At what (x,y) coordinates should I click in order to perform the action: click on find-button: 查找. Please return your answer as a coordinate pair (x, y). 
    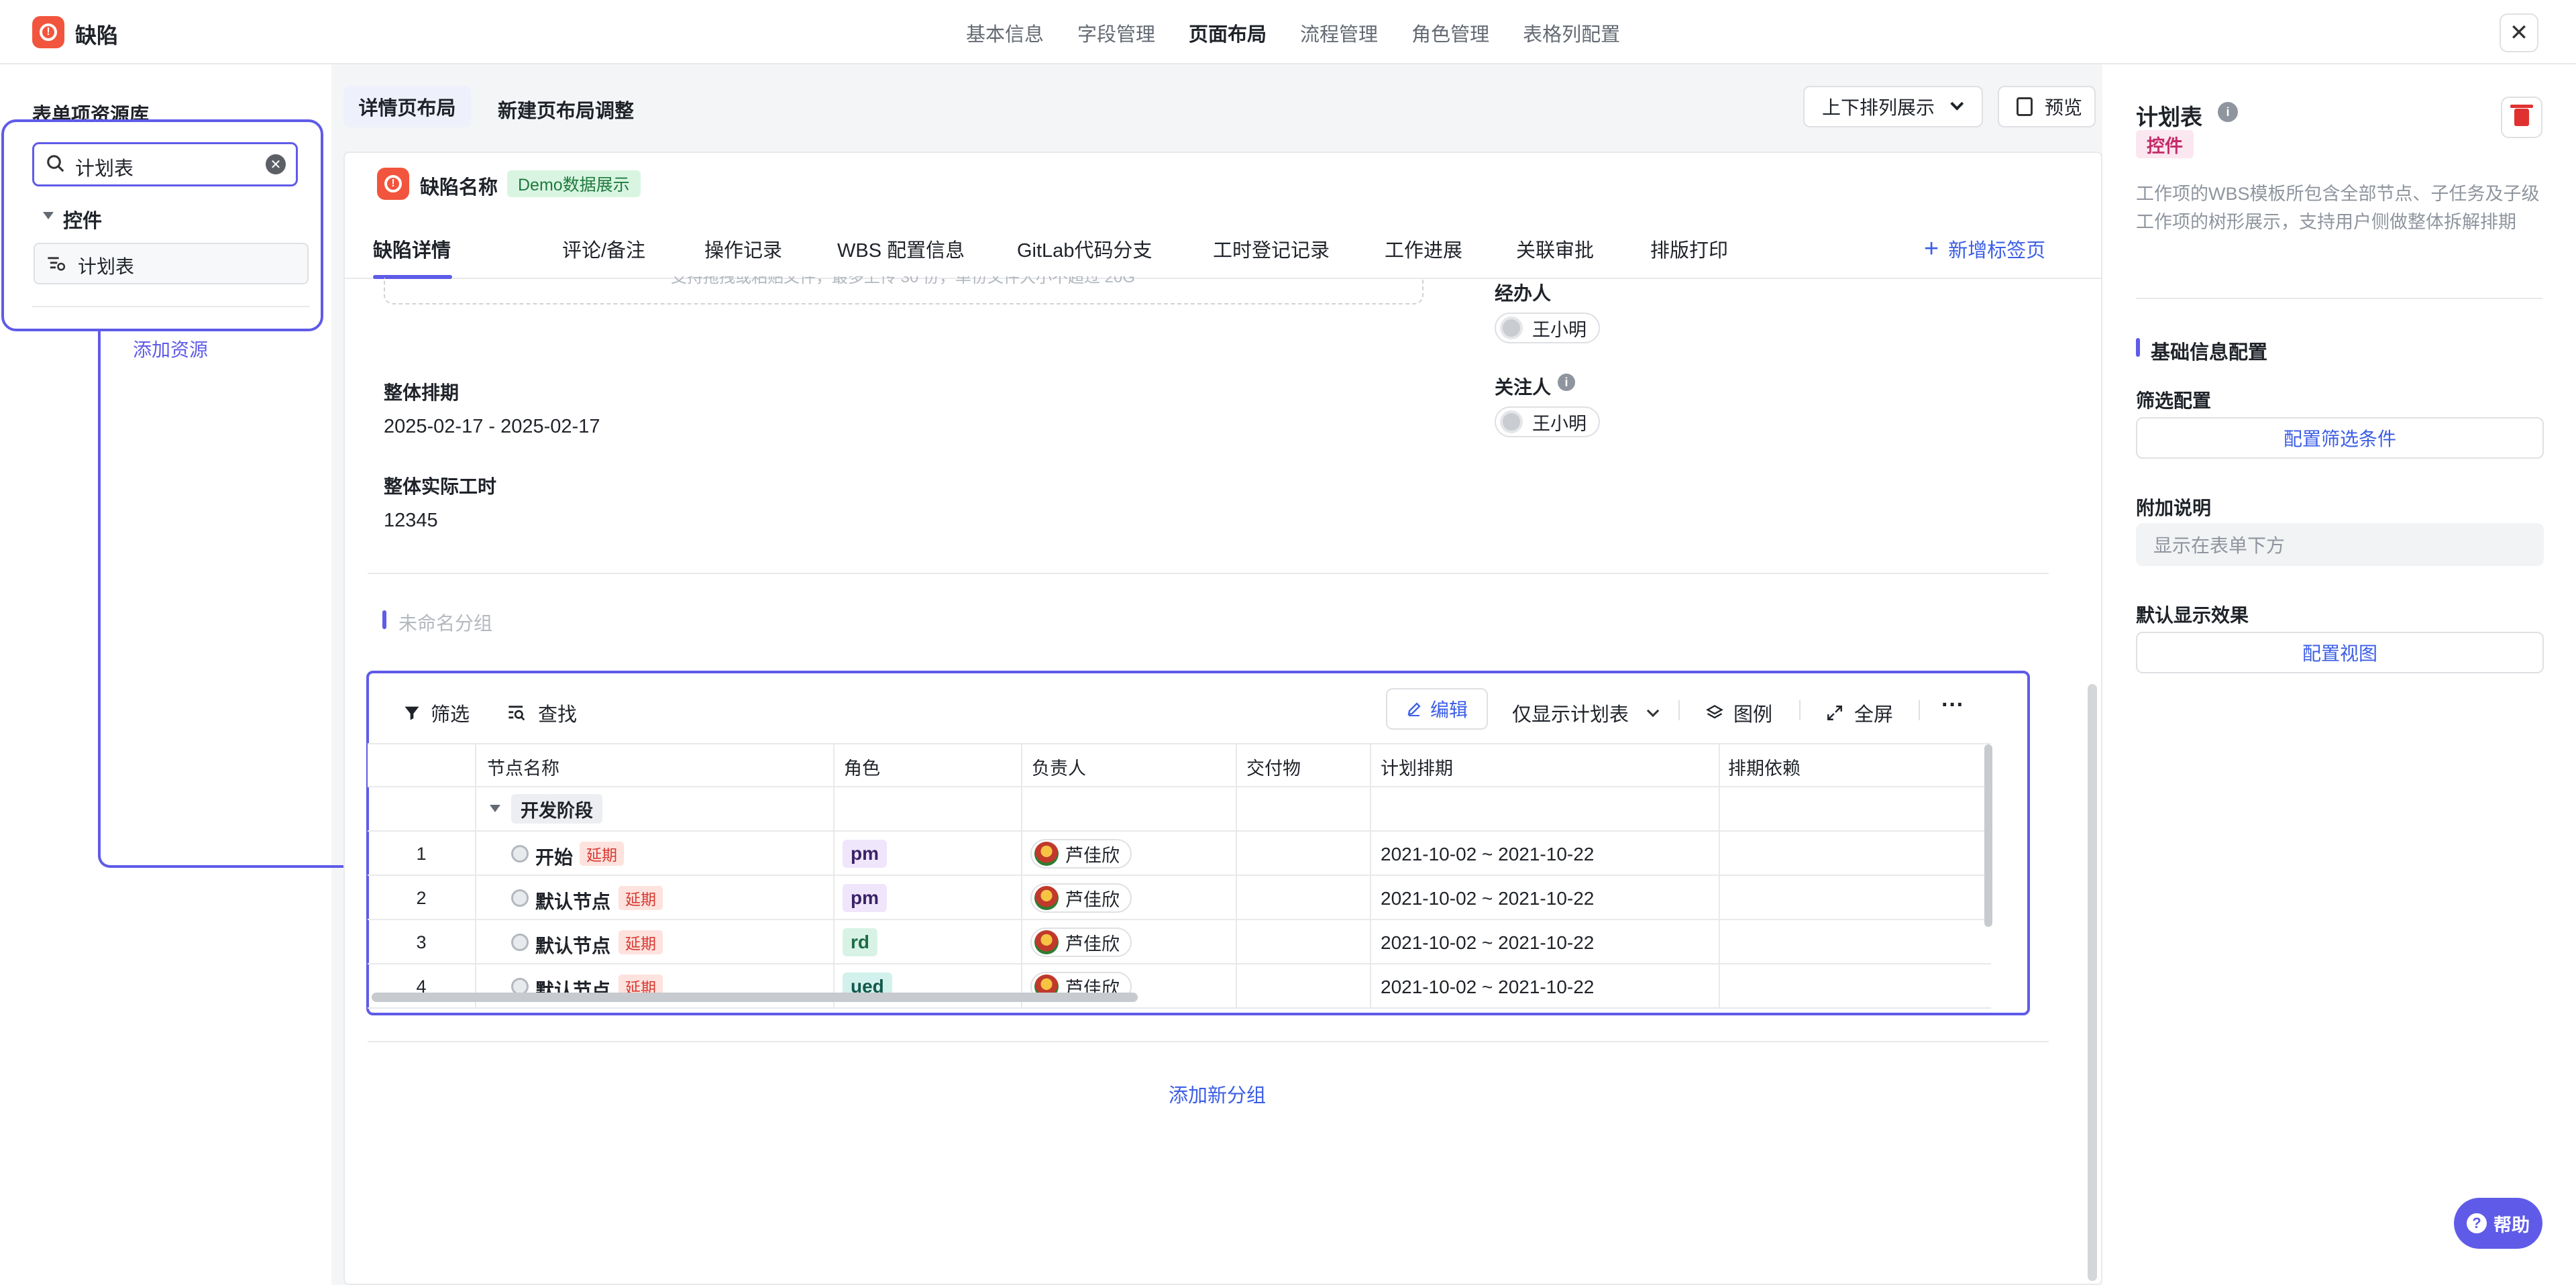
    Looking at the image, I should click on (542, 713).